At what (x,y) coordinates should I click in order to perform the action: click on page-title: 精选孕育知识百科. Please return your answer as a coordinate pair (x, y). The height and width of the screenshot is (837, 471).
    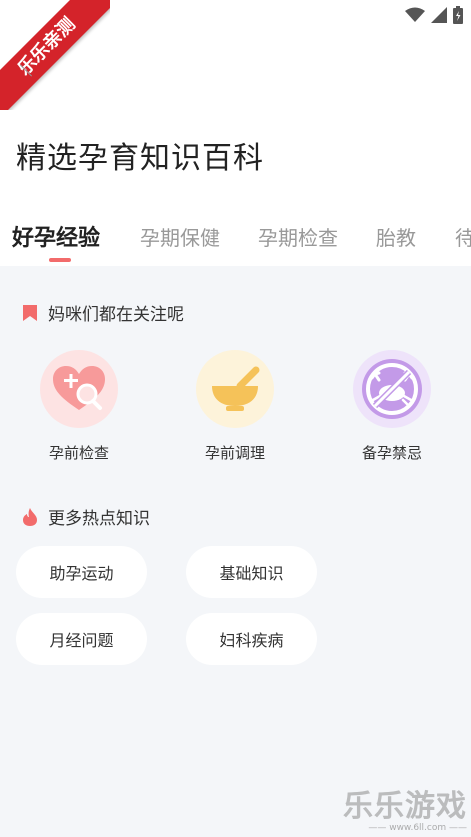
    Looking at the image, I should click on (140, 158).